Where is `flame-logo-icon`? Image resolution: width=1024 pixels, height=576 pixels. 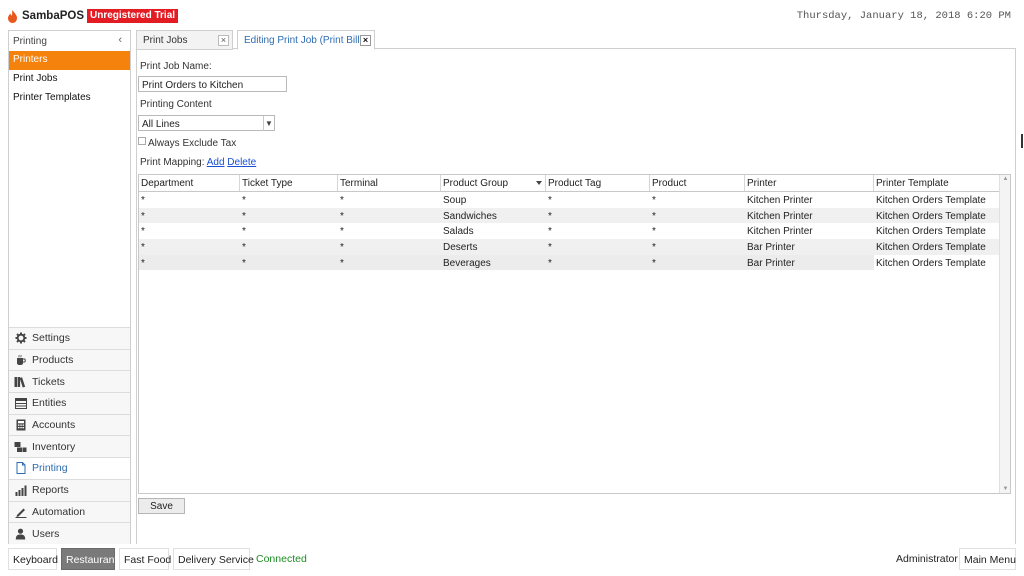
flame-logo-icon is located at coordinates (12, 16).